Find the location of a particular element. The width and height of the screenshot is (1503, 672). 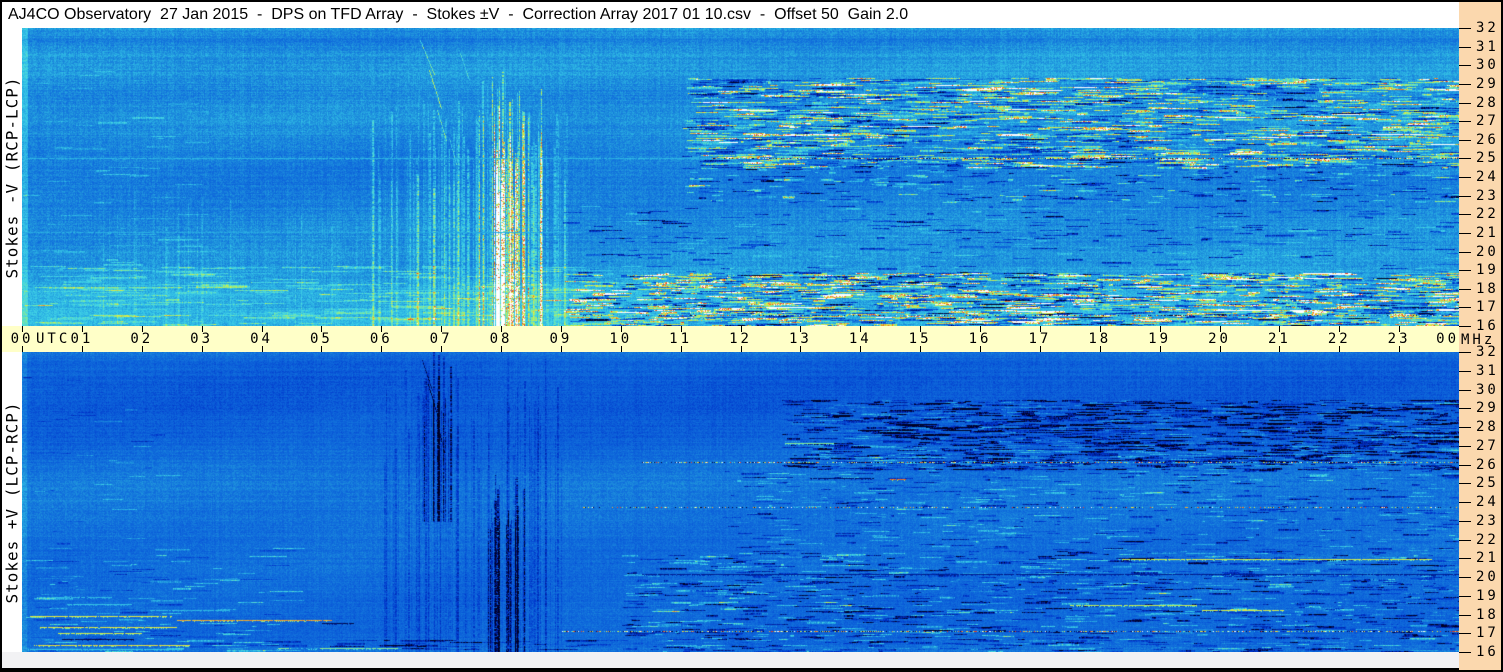

time-tick-label: 07 is located at coordinates (441, 339).